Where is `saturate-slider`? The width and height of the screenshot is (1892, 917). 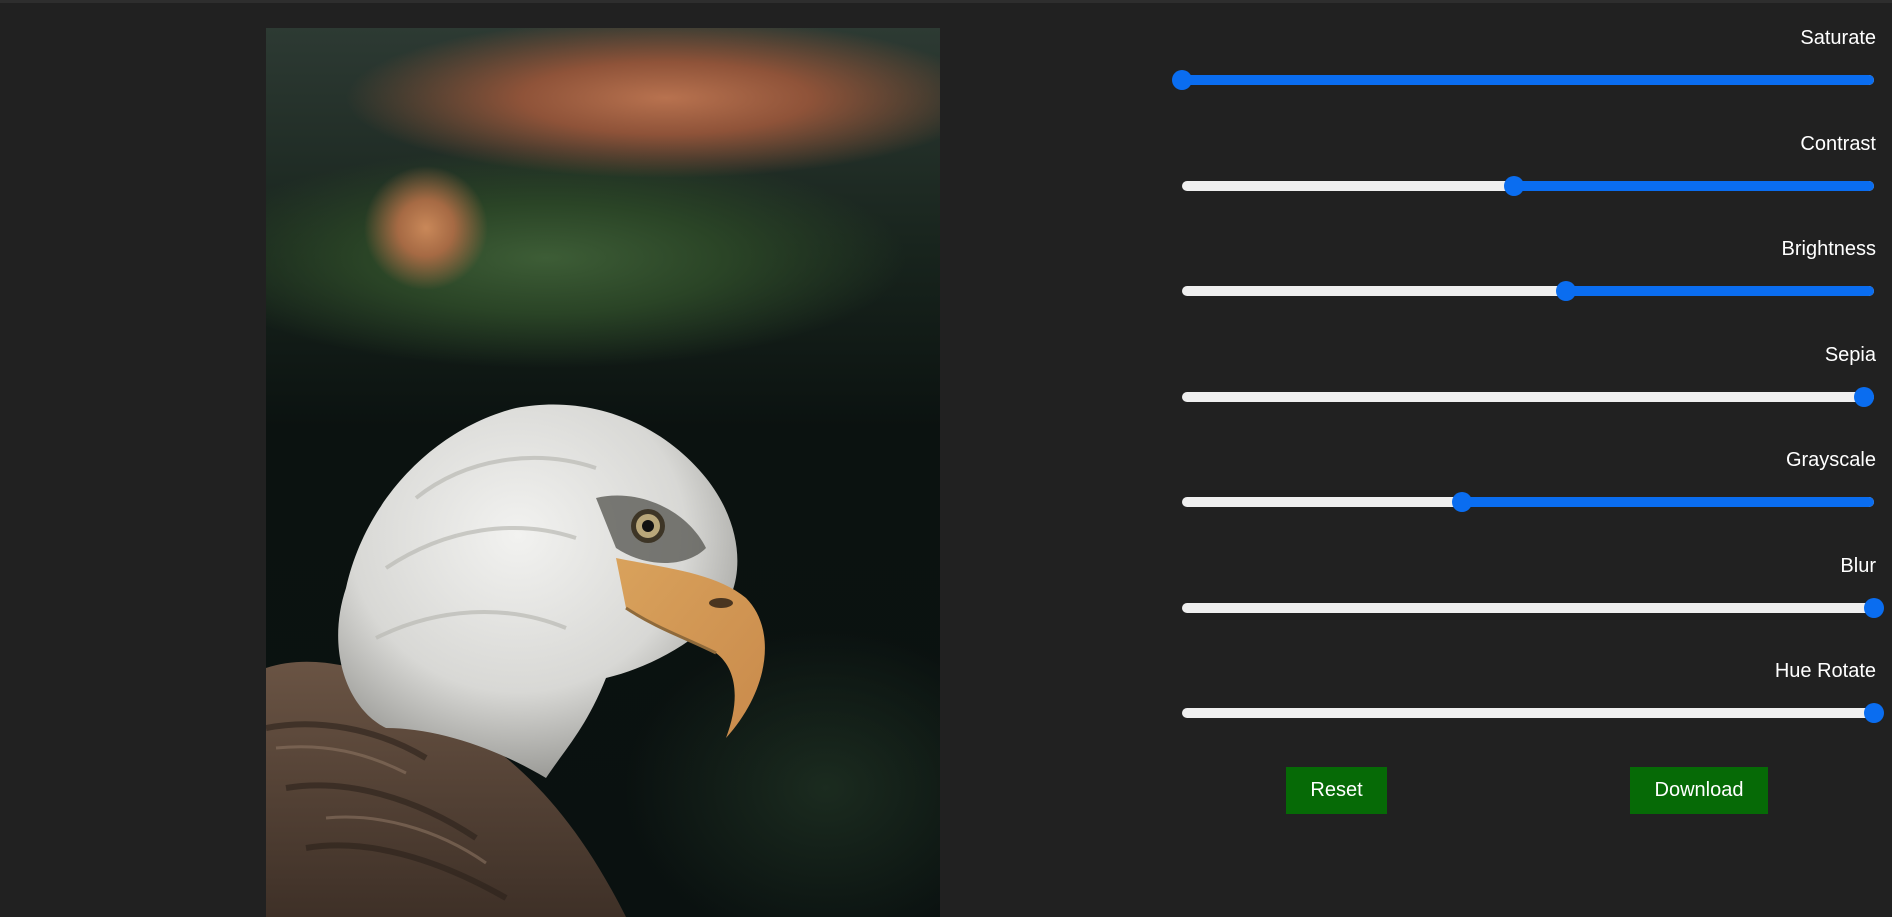 saturate-slider is located at coordinates (1523, 80).